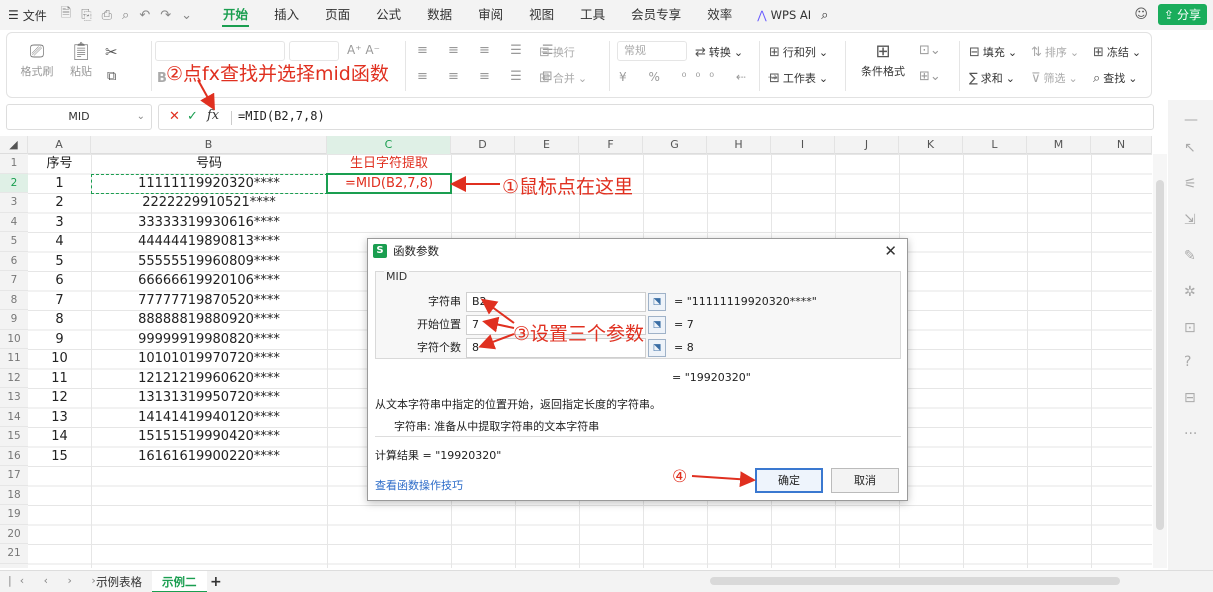 This screenshot has width=1213, height=592. What do you see at coordinates (59, 437) in the screenshot?
I see `cell-seq: 14` at bounding box center [59, 437].